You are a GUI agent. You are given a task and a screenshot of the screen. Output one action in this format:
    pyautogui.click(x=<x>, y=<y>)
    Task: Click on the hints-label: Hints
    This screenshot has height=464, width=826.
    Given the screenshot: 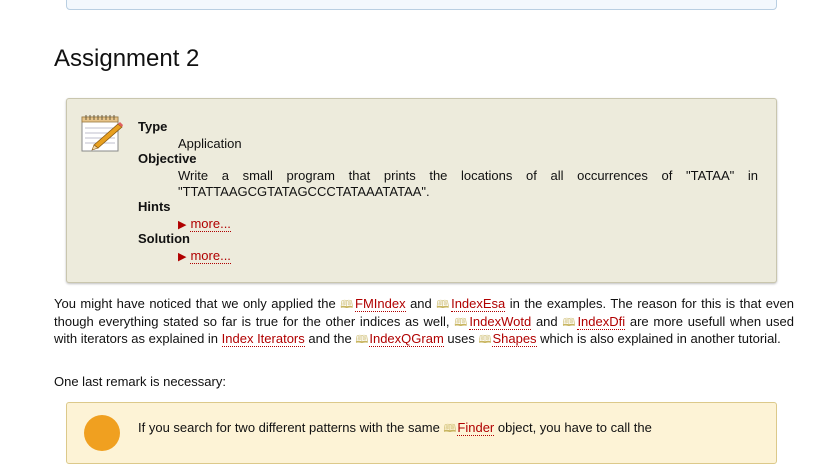 What is the action you would take?
    pyautogui.click(x=154, y=206)
    